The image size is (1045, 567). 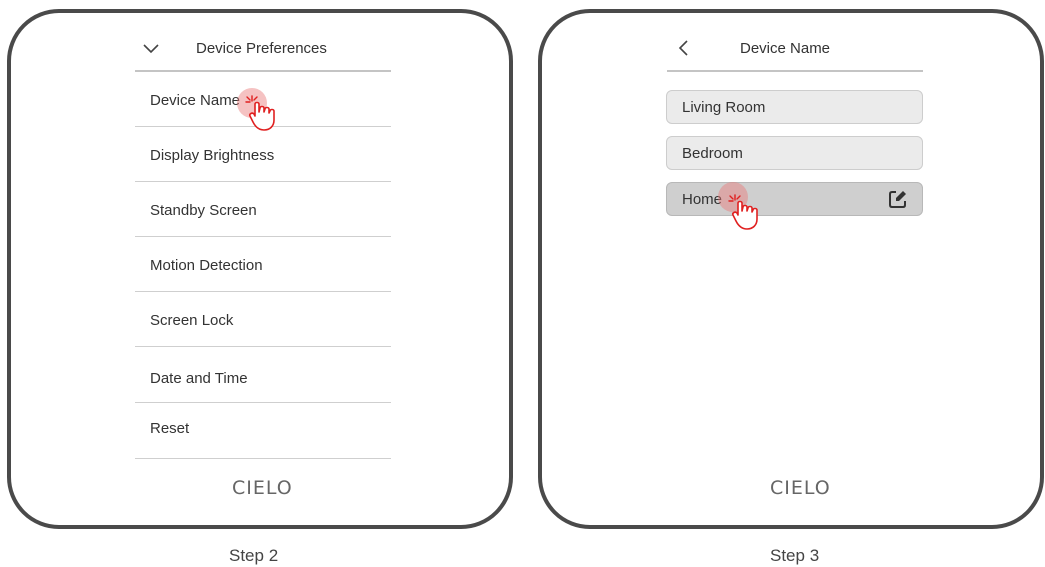 What do you see at coordinates (263, 378) in the screenshot?
I see `menu-item-date-and-time: Date and Time` at bounding box center [263, 378].